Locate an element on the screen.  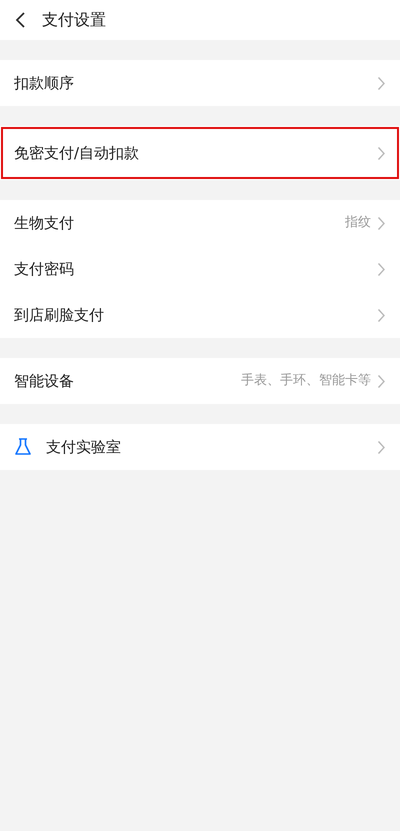
page-title: 支付设置 is located at coordinates (74, 20).